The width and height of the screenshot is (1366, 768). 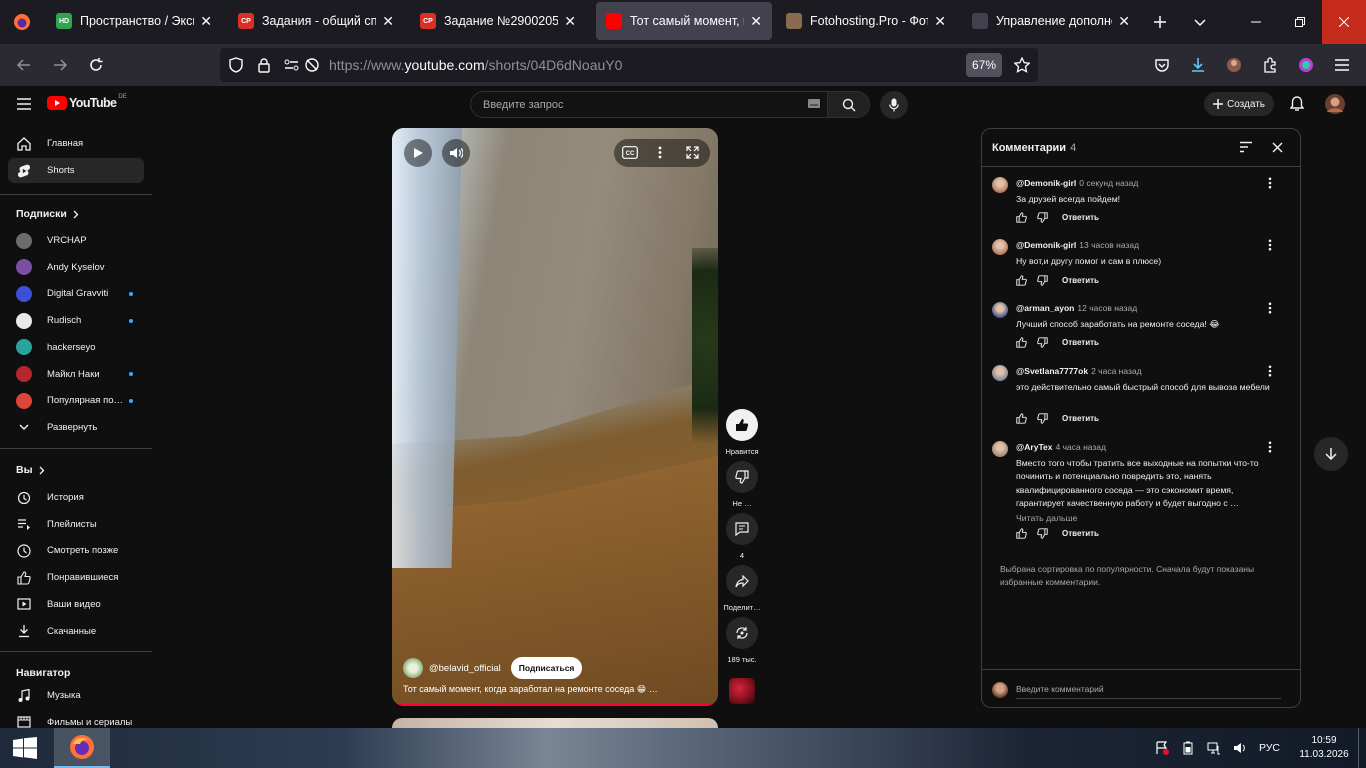 What do you see at coordinates (60, 65) in the screenshot?
I see `forward-icon` at bounding box center [60, 65].